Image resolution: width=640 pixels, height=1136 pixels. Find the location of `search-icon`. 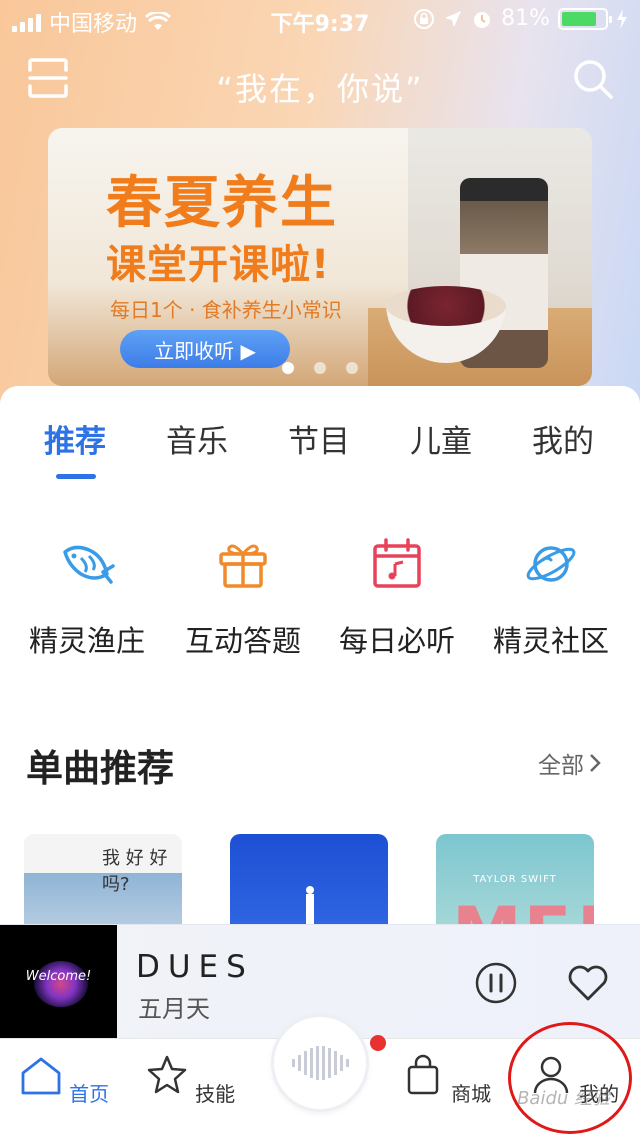

search-icon is located at coordinates (593, 79).